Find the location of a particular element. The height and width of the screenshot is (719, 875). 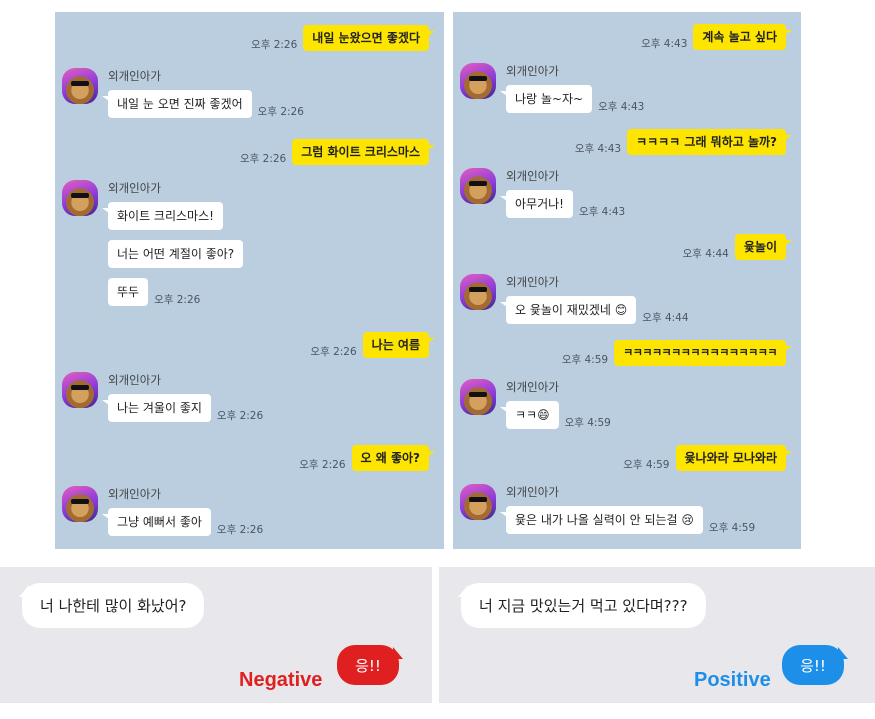

sentiment-label: Positive is located at coordinates (732, 680).